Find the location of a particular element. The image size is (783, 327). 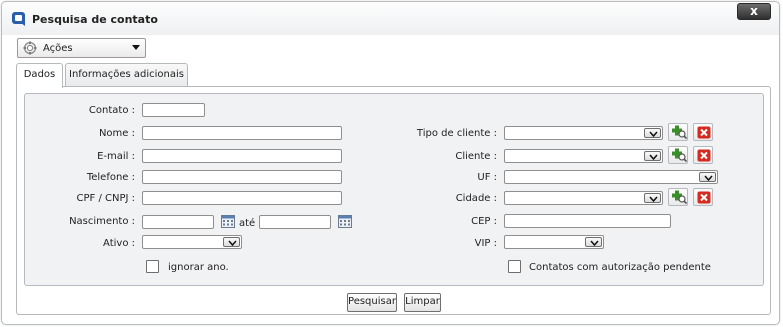

close-icon: x is located at coordinates (754, 11).